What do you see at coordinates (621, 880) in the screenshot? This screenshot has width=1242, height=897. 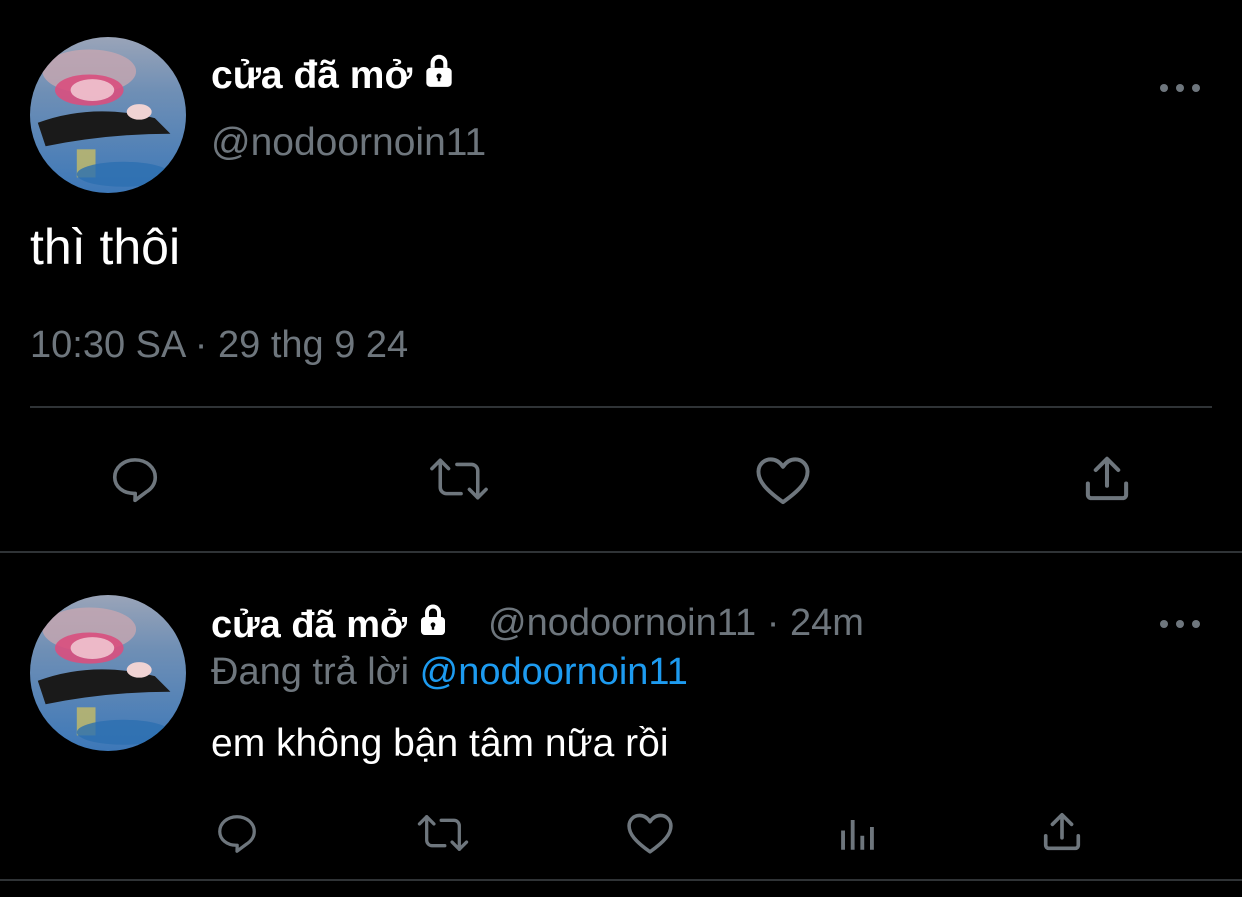 I see `bottom-divider` at bounding box center [621, 880].